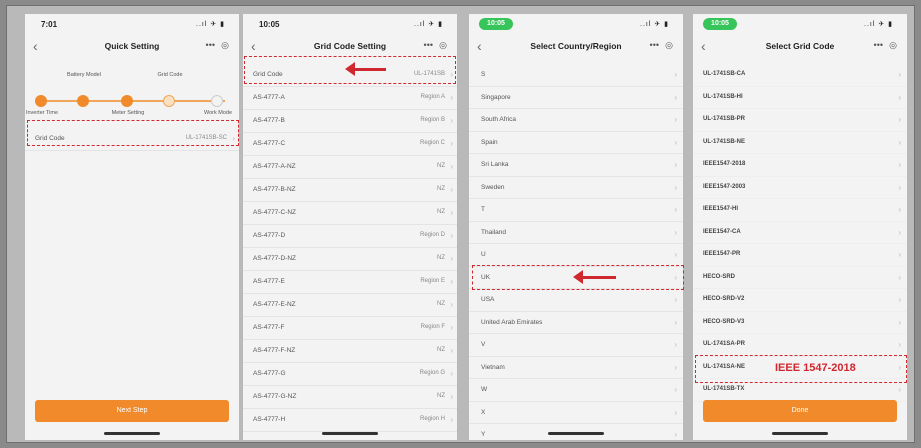 Image resolution: width=921 pixels, height=448 pixels. What do you see at coordinates (275, 396) in the screenshot?
I see `option-label: AS-4777-G-NZ` at bounding box center [275, 396].